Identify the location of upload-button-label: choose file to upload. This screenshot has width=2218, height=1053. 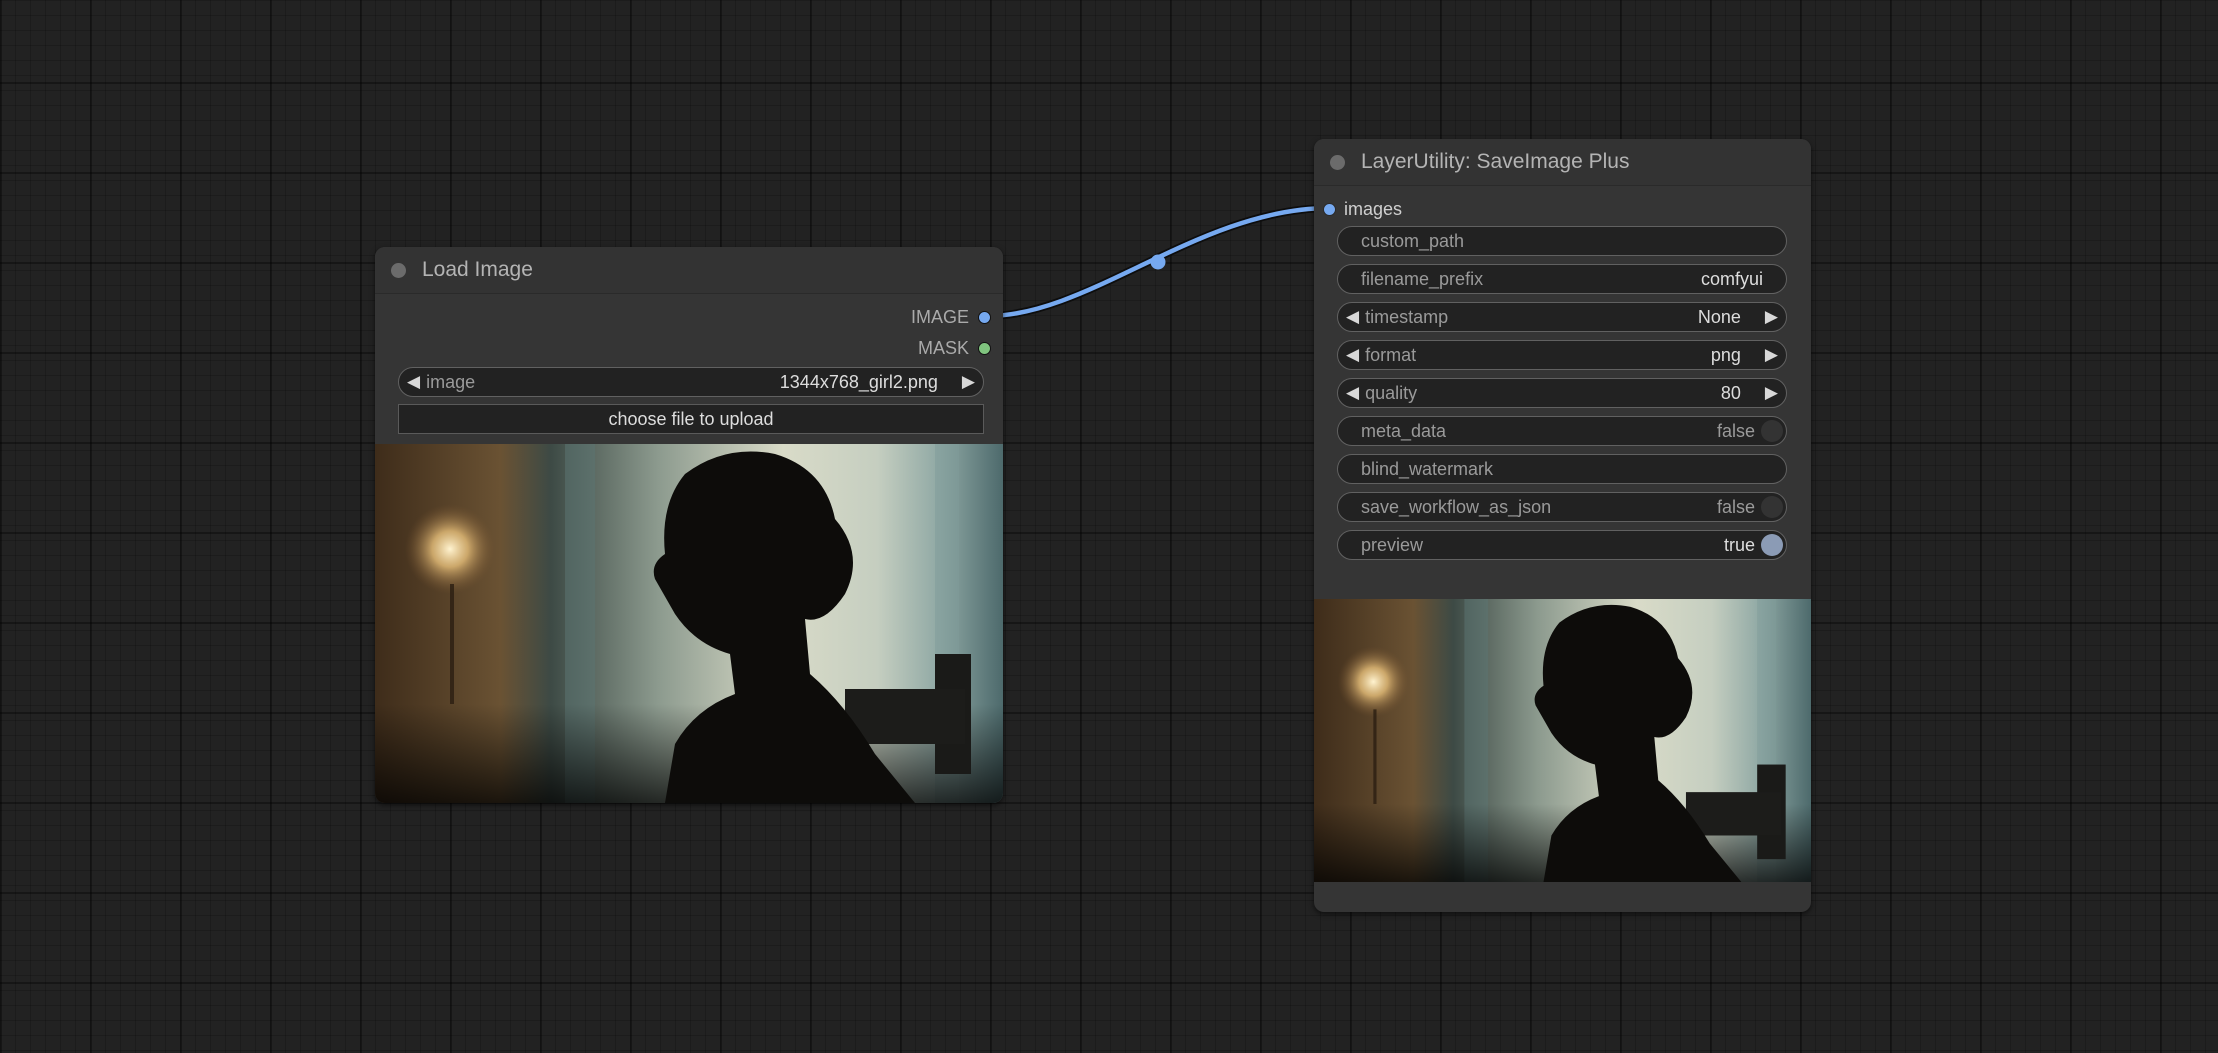
(691, 418).